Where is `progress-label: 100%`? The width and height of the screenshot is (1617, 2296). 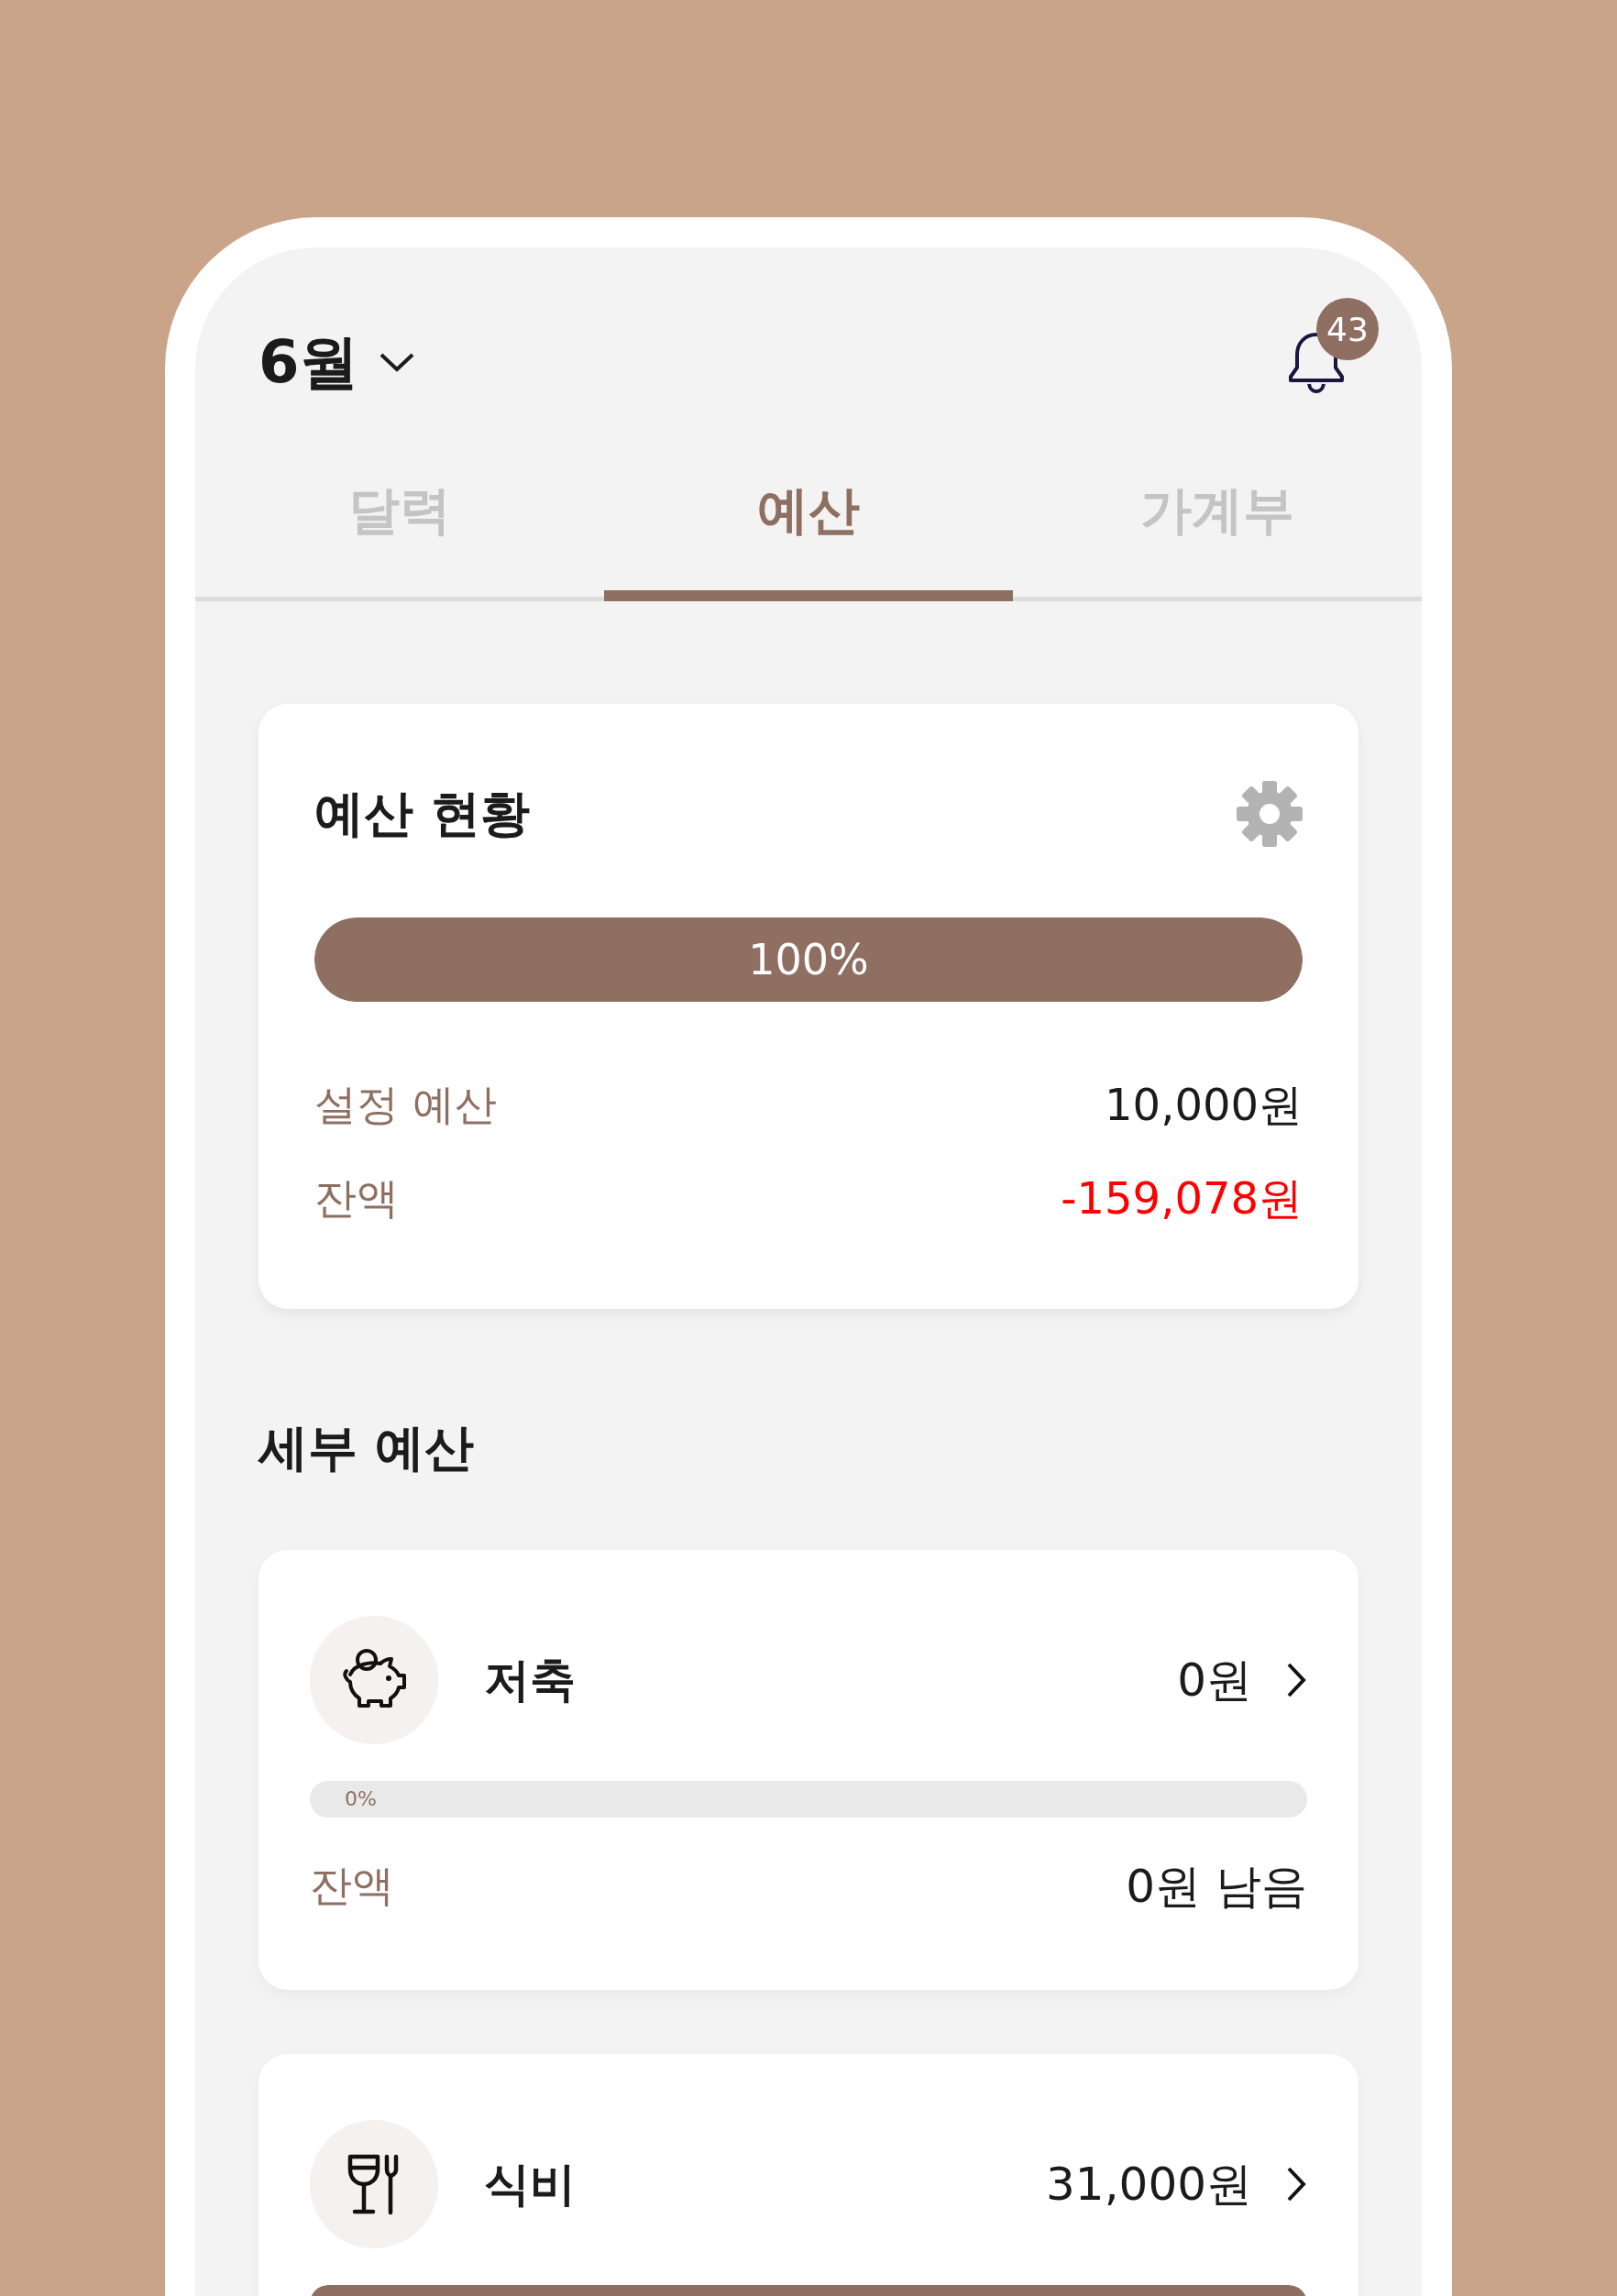
progress-label: 100% is located at coordinates (808, 960).